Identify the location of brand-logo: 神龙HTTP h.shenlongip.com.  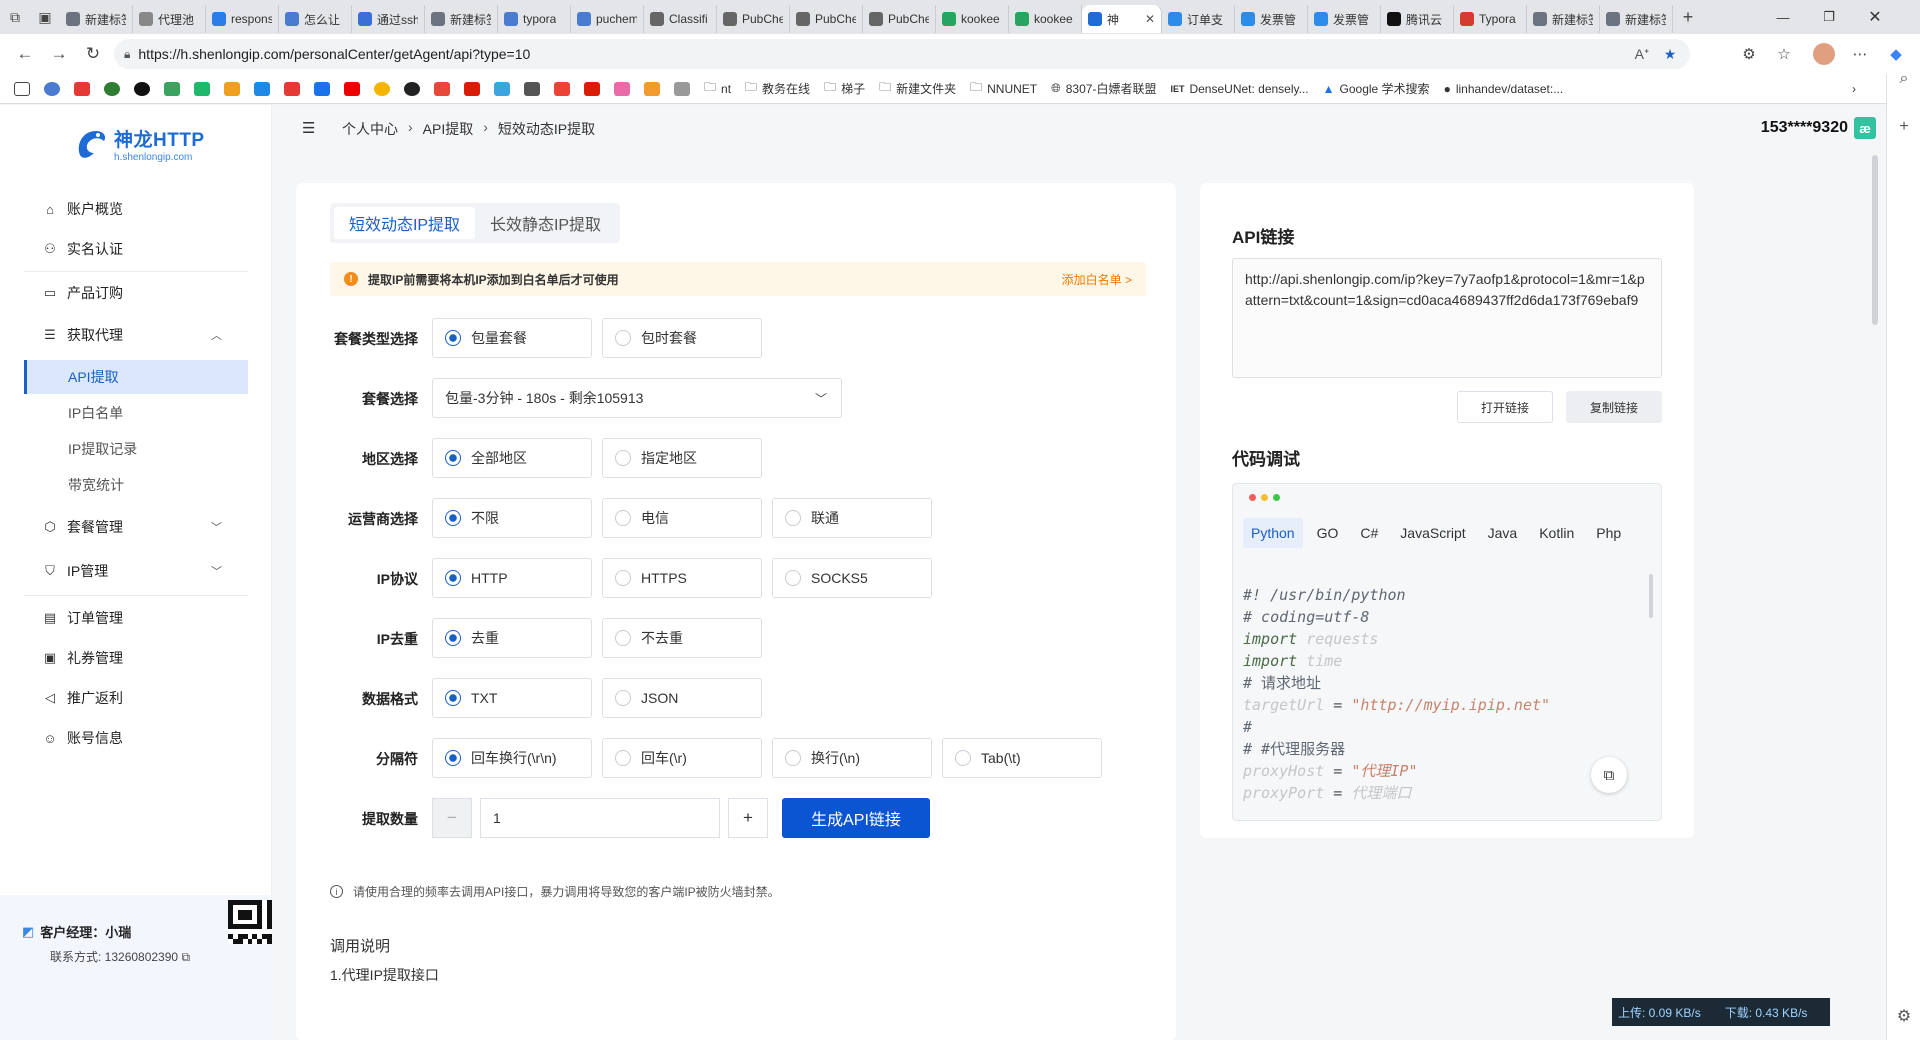
(139, 144).